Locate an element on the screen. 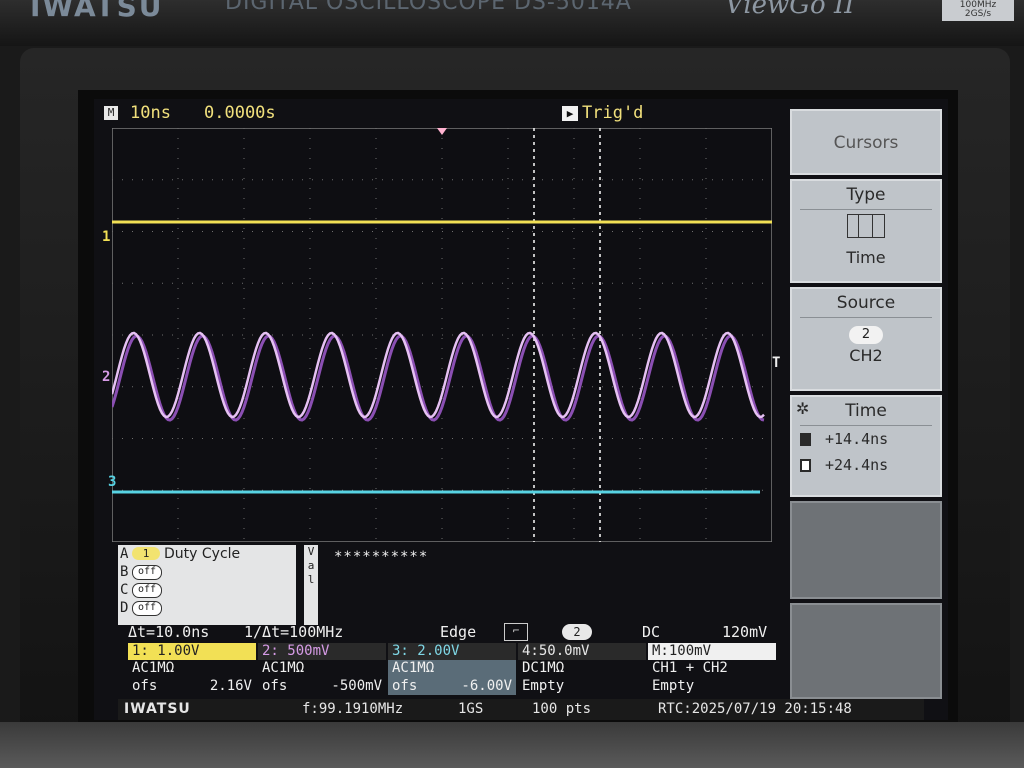 The width and height of the screenshot is (1024, 768). ch3-coupling: AC1MΩ is located at coordinates (452, 668).